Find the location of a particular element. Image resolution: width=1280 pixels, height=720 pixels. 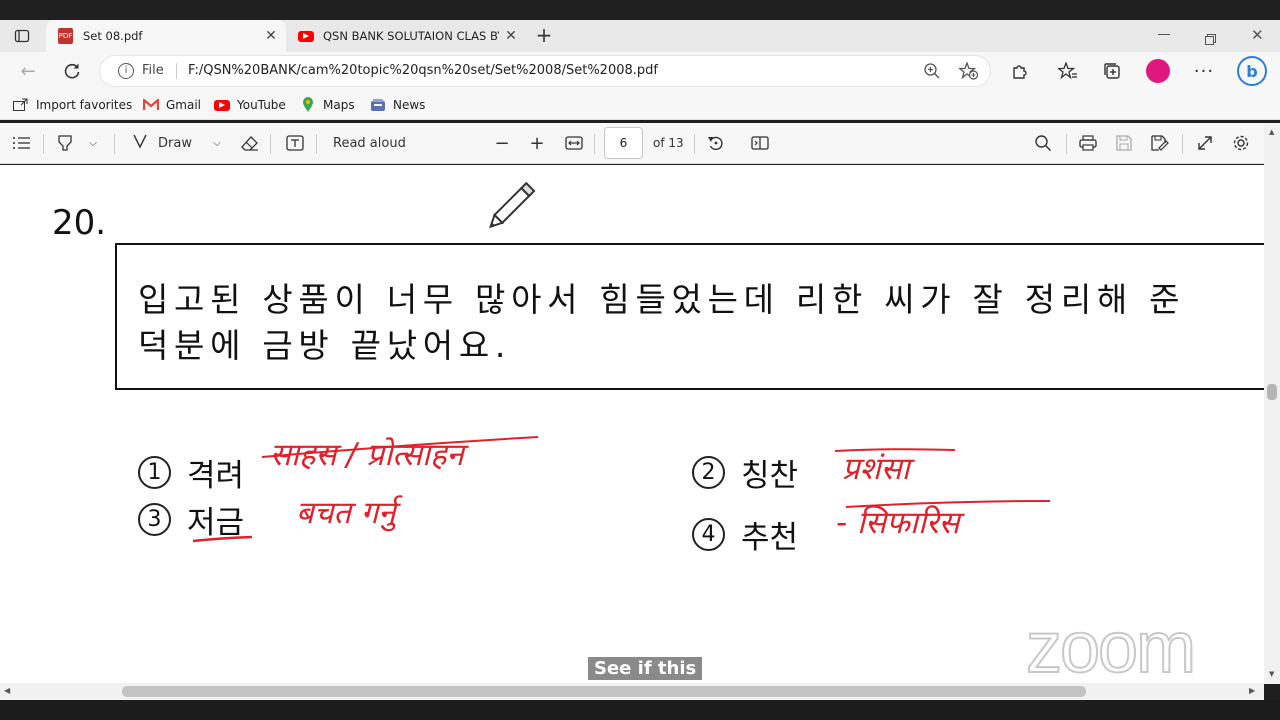

rotate-icon is located at coordinates (716, 143).